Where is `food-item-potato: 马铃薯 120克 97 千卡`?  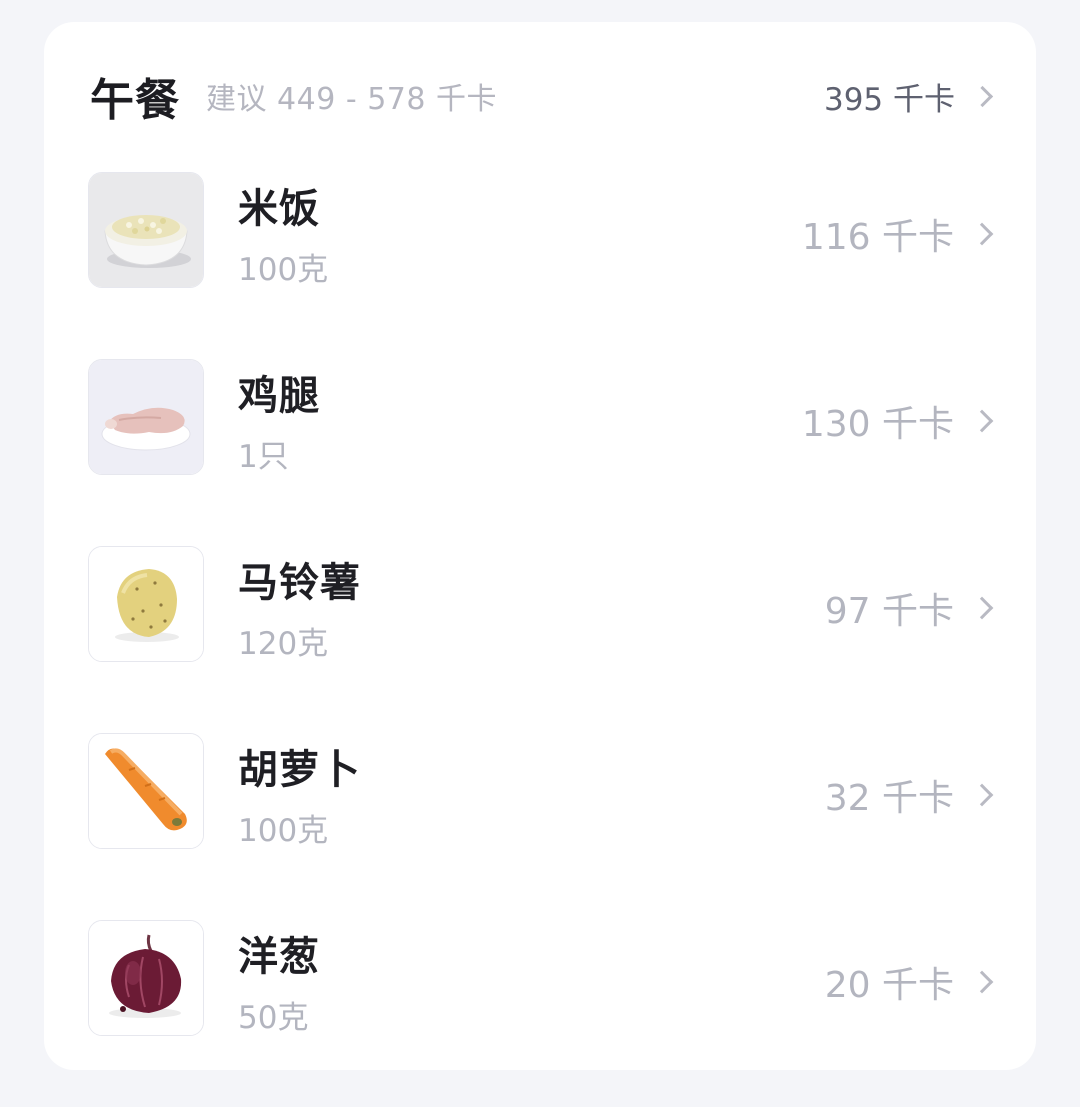
food-item-potato: 马铃薯 120克 97 千卡 is located at coordinates (542, 639).